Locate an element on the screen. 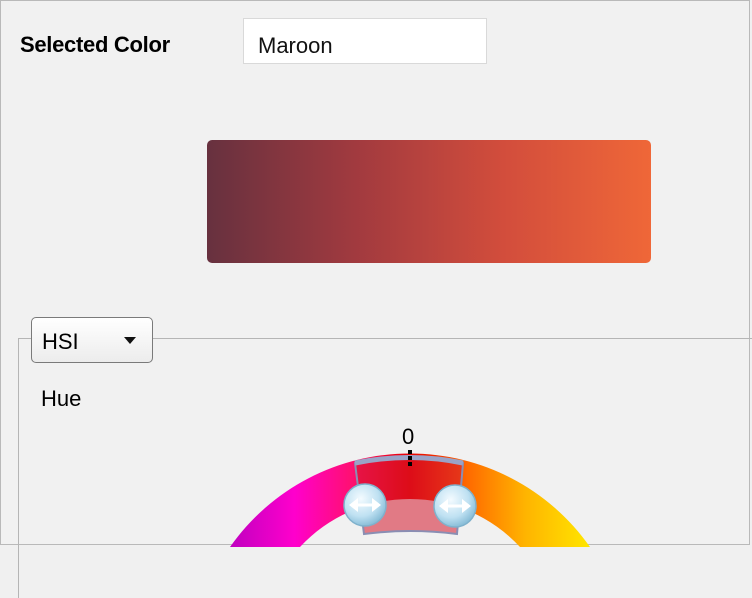 Image resolution: width=752 pixels, height=598 pixels. hue-zero-label: 0 is located at coordinates (408, 436).